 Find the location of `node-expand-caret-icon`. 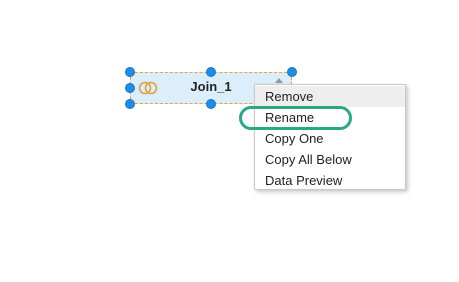

node-expand-caret-icon is located at coordinates (279, 80).